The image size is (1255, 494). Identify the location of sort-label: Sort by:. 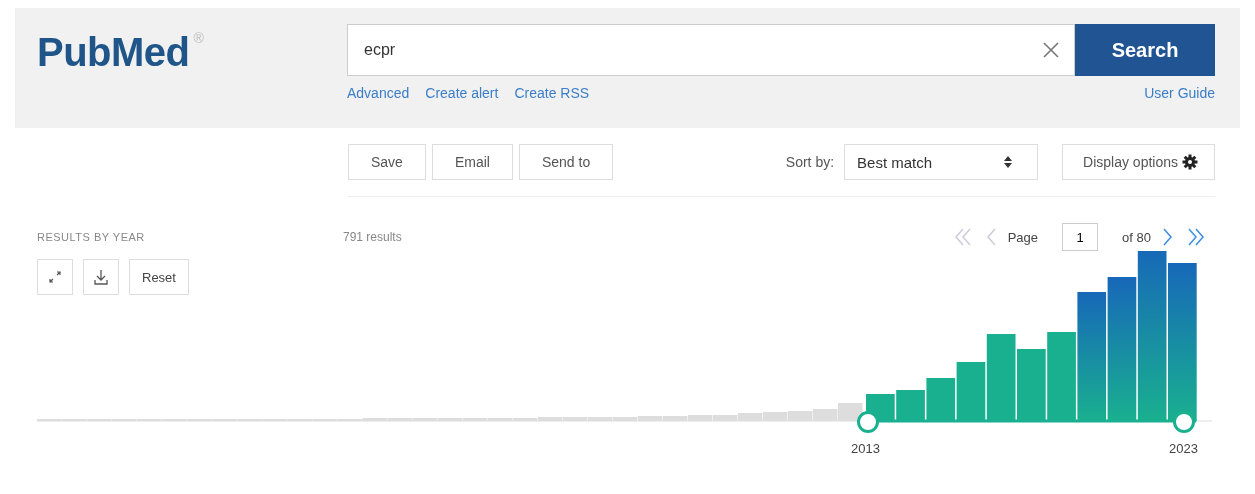
(810, 162).